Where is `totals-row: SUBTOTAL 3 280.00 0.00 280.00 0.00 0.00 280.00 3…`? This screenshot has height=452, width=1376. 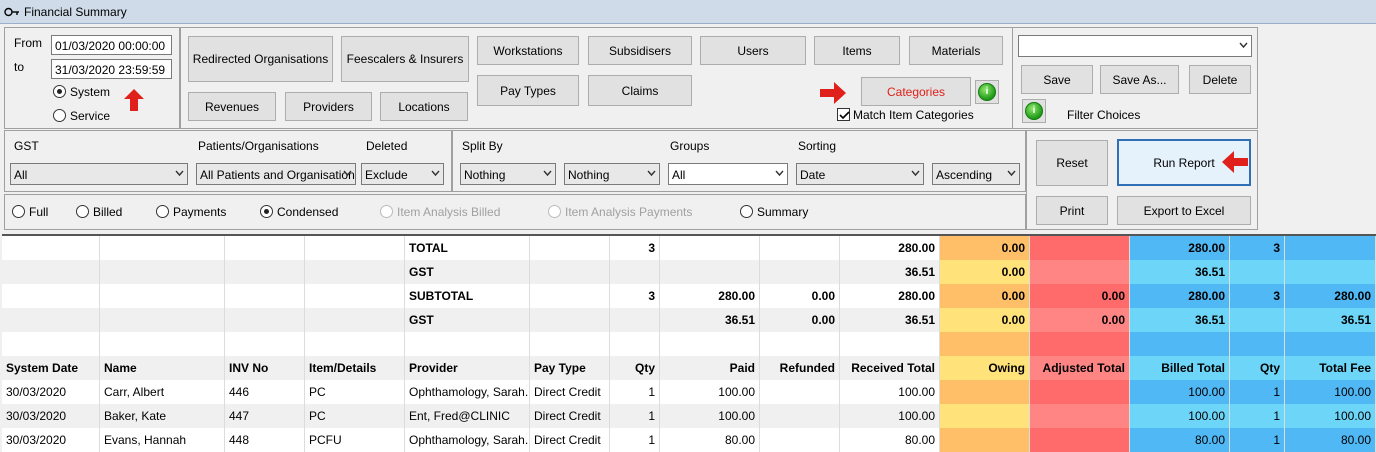 totals-row: SUBTOTAL 3 280.00 0.00 280.00 0.00 0.00 280.00 3… is located at coordinates (689, 296).